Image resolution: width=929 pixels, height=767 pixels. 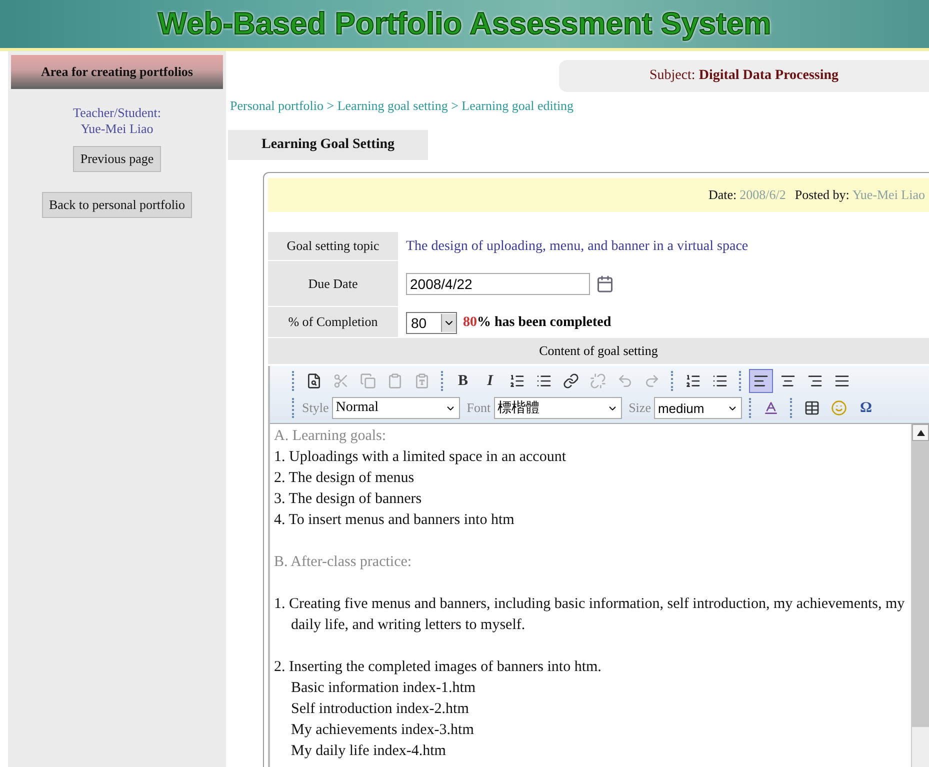 I want to click on sidebar-heading: Area for creating portfolios, so click(x=117, y=72).